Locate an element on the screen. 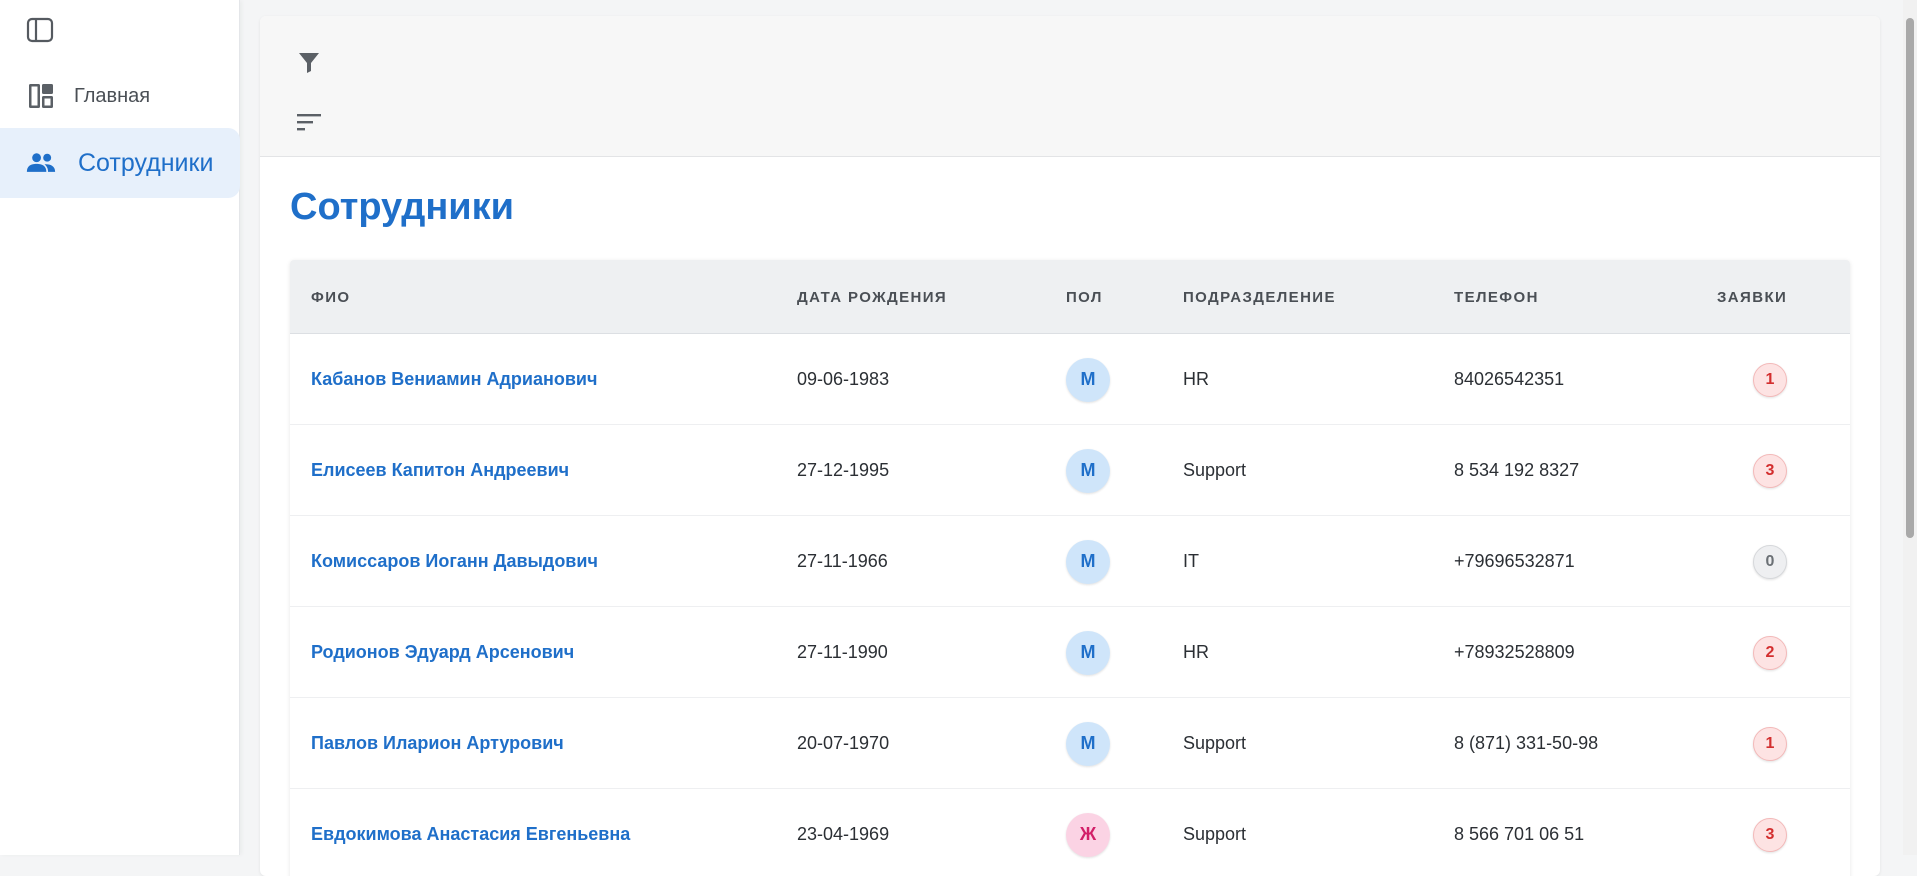 This screenshot has height=876, width=1917. sidebar-toggle-icon is located at coordinates (40, 30).